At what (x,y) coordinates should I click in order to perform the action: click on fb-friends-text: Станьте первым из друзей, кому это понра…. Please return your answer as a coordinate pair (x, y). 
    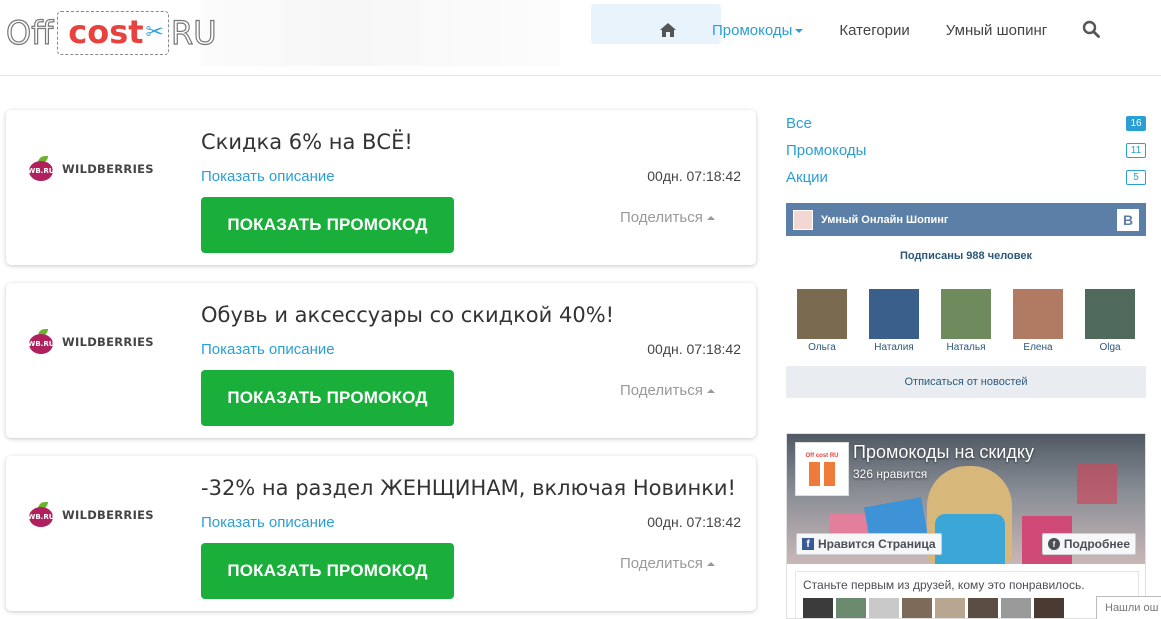
    Looking at the image, I should click on (944, 585).